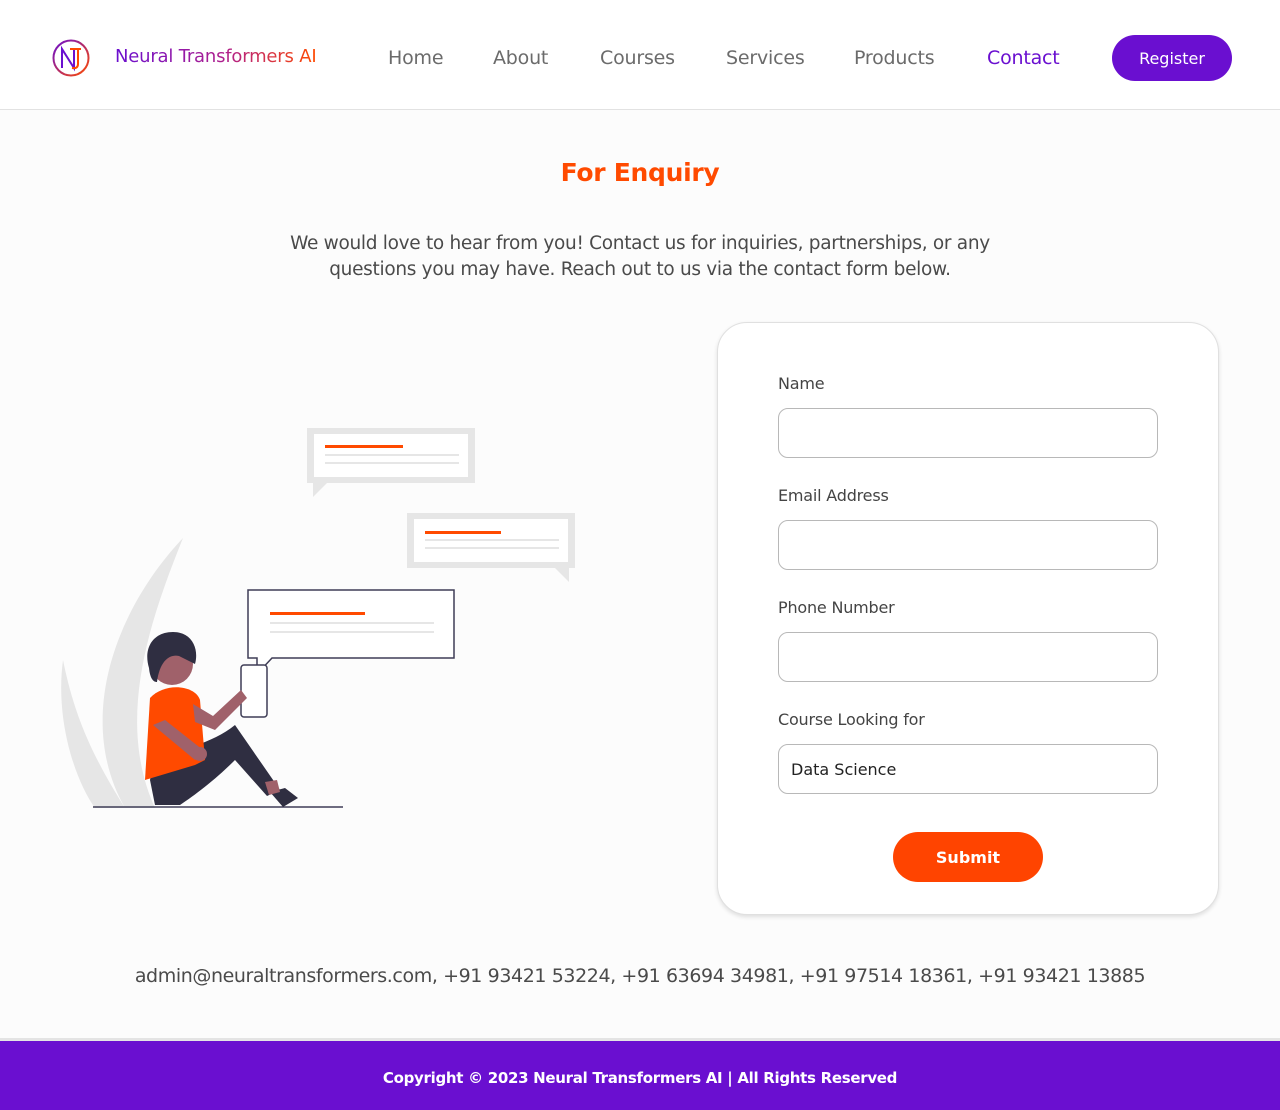  Describe the element at coordinates (1172, 58) in the screenshot. I see `register-button: Register` at that location.